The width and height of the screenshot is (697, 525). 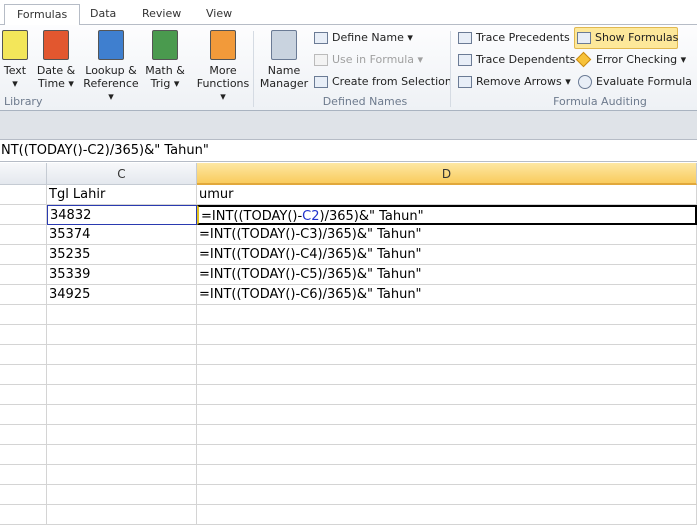 I want to click on show-formulas-icon, so click(x=584, y=38).